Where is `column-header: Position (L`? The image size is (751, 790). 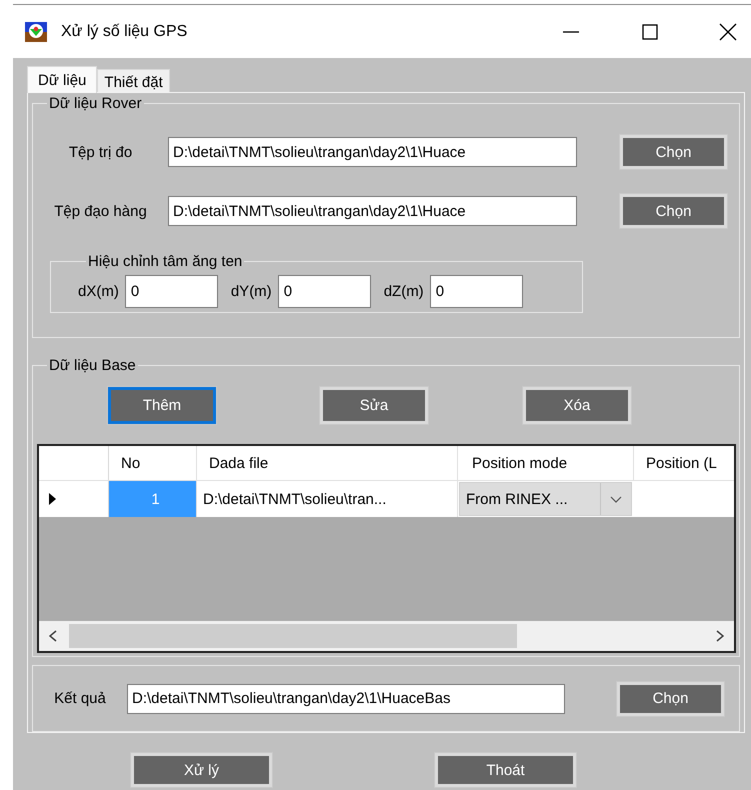
column-header: Position (L is located at coordinates (684, 463).